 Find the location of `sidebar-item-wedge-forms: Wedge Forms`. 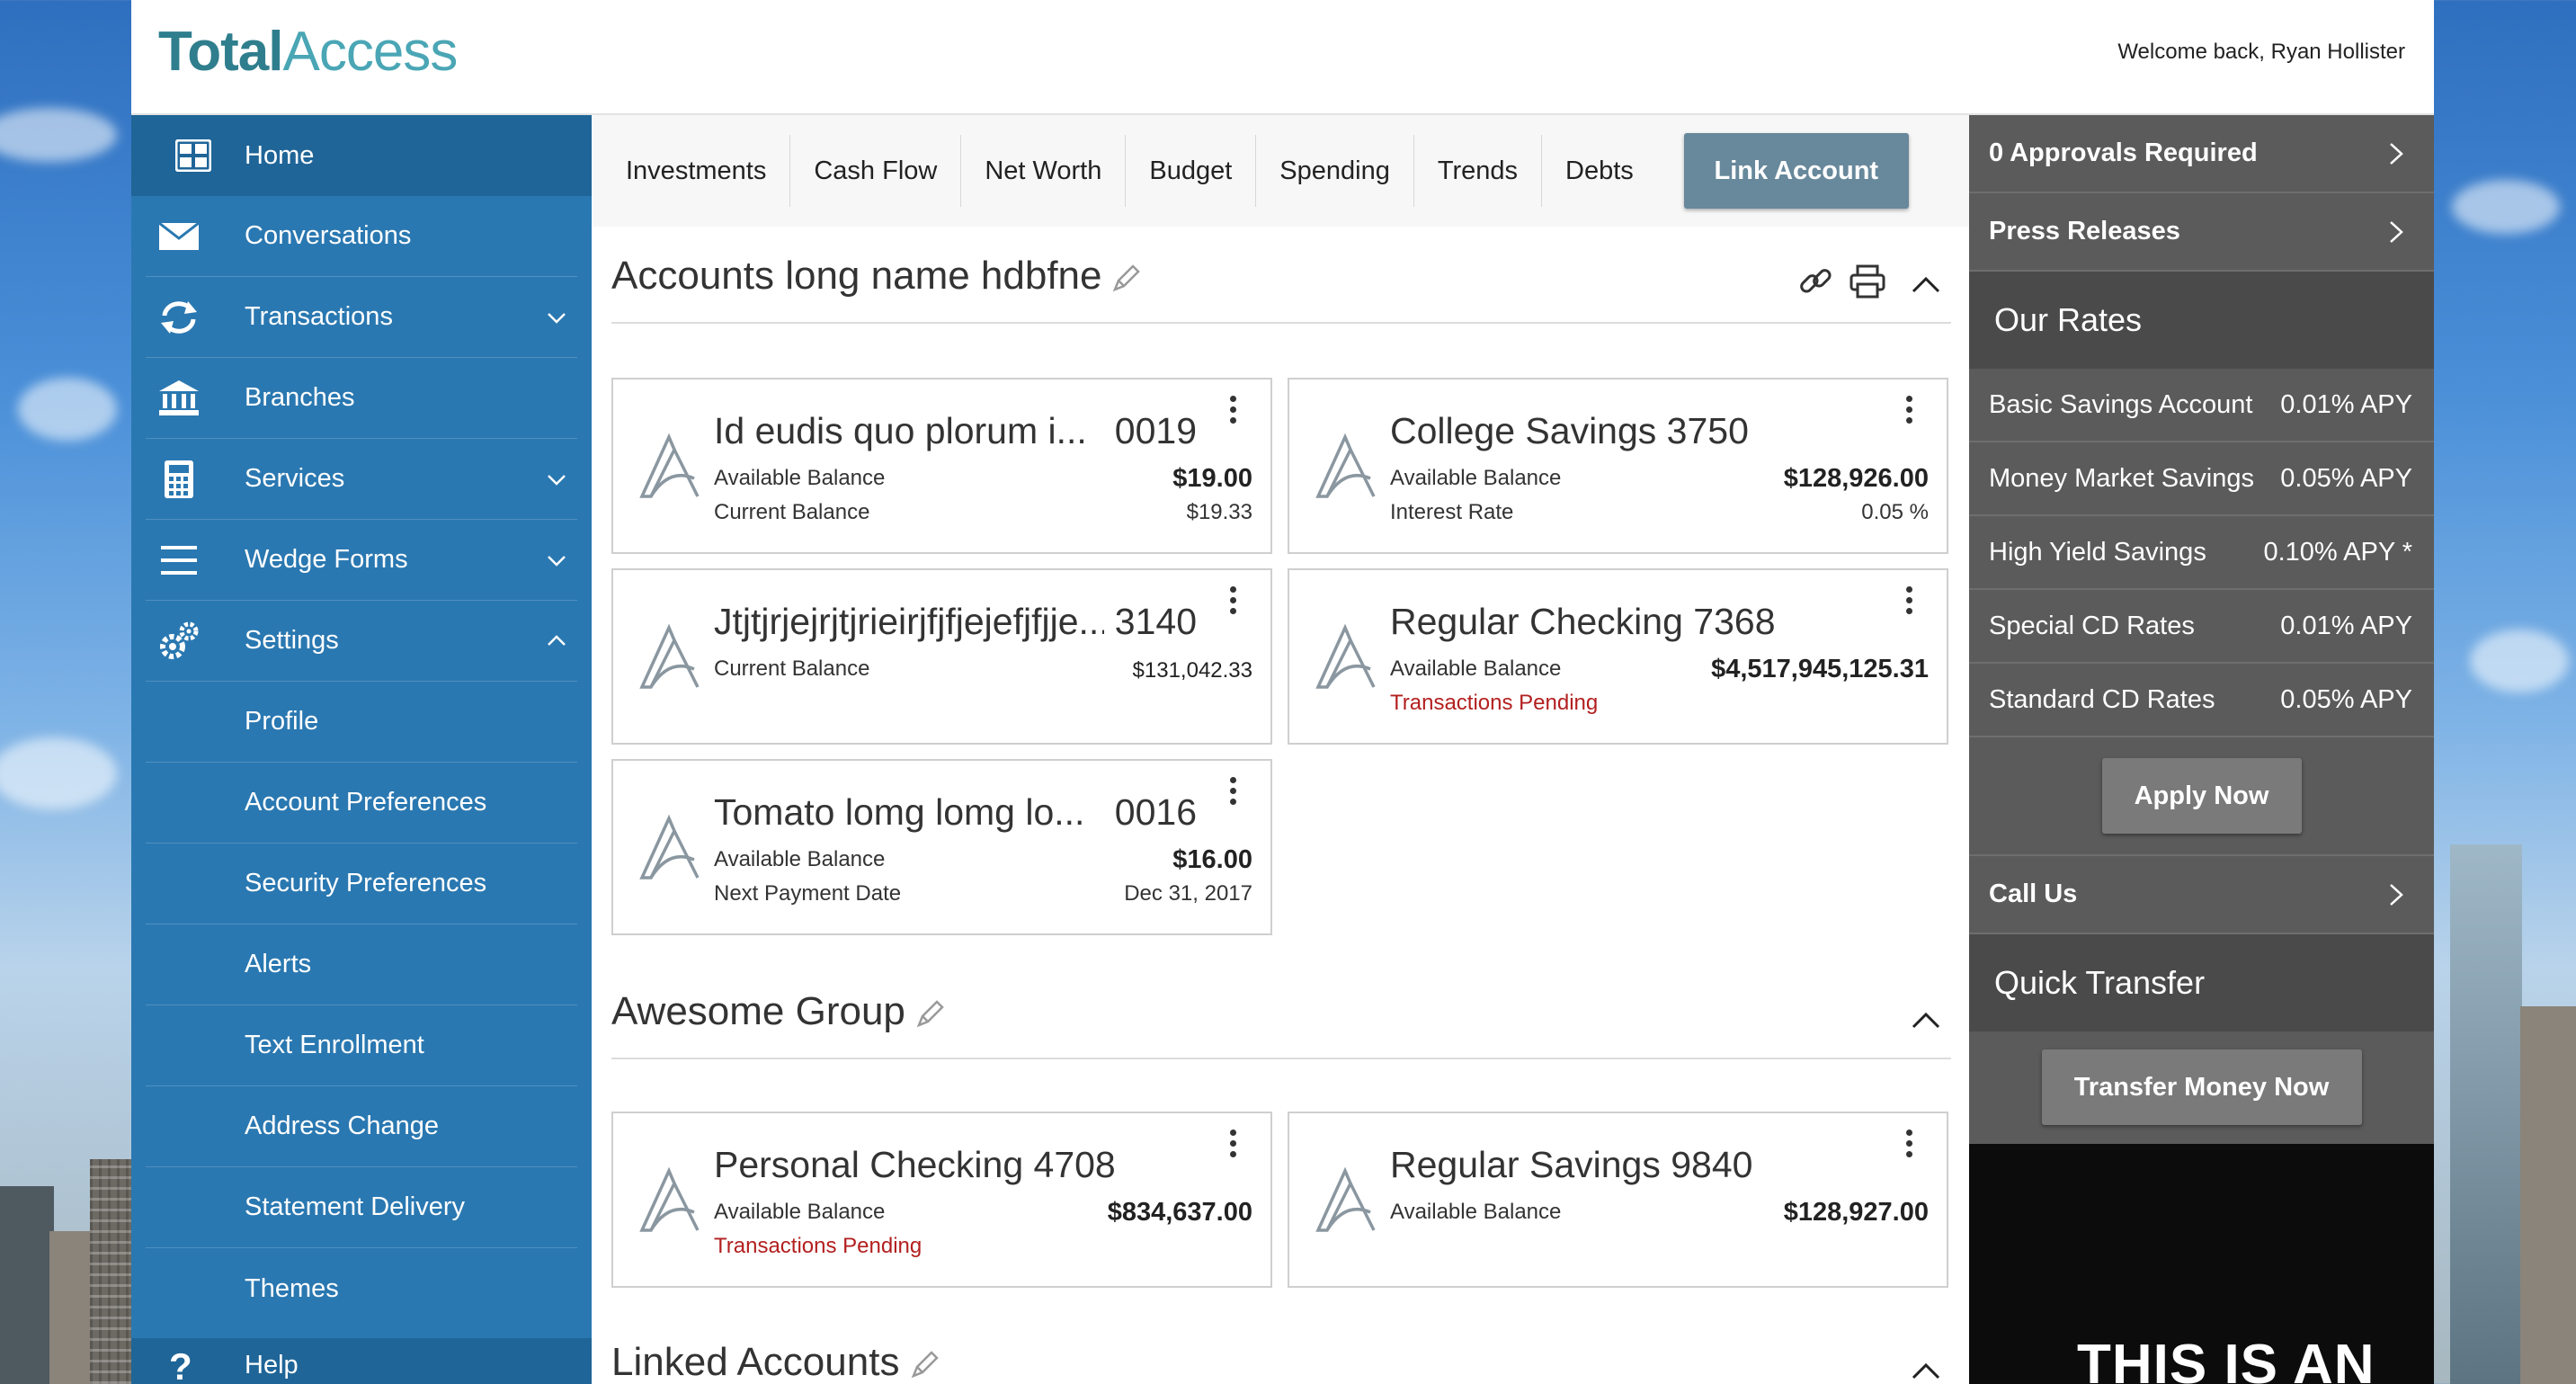

sidebar-item-wedge-forms: Wedge Forms is located at coordinates (362, 560).